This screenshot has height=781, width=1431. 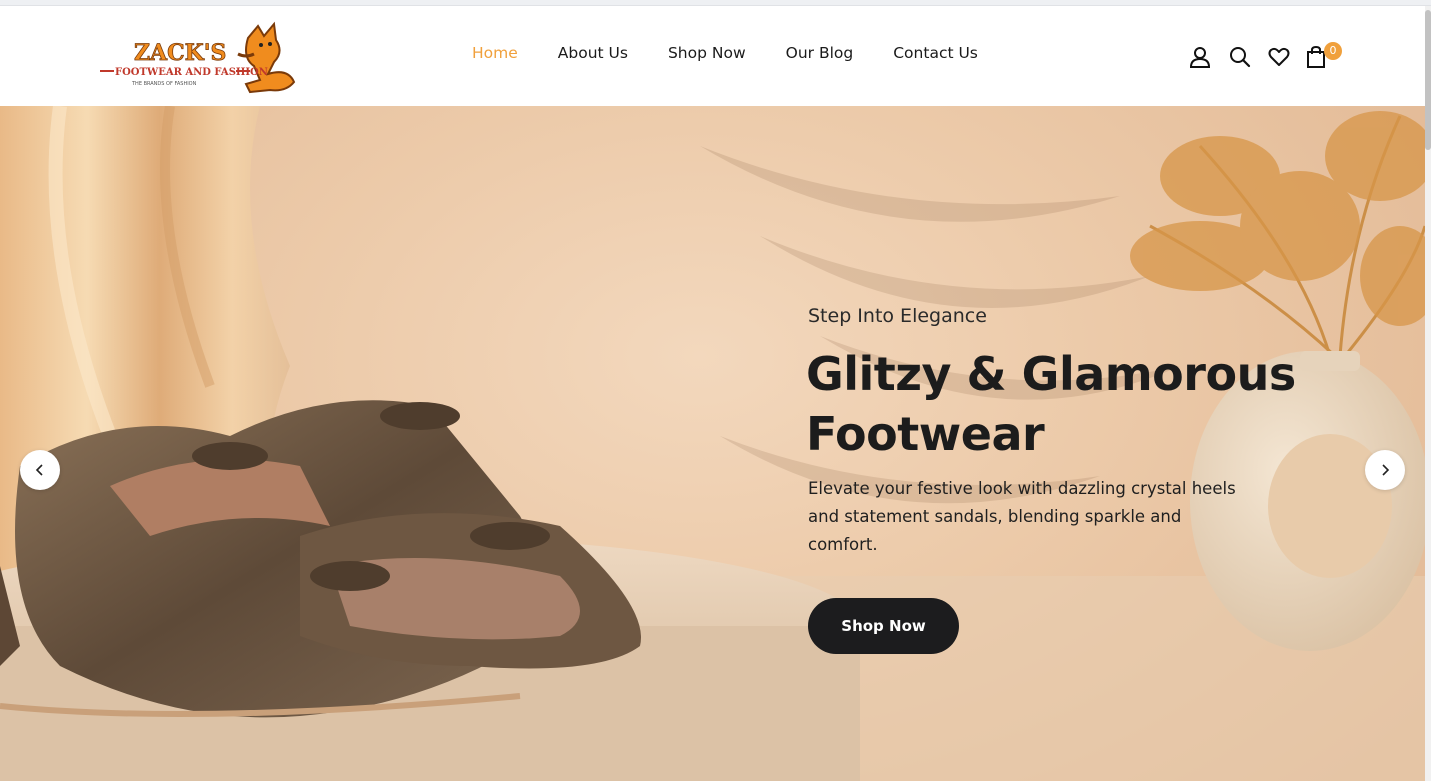 What do you see at coordinates (495, 57) in the screenshot?
I see `nav-item-home: Home` at bounding box center [495, 57].